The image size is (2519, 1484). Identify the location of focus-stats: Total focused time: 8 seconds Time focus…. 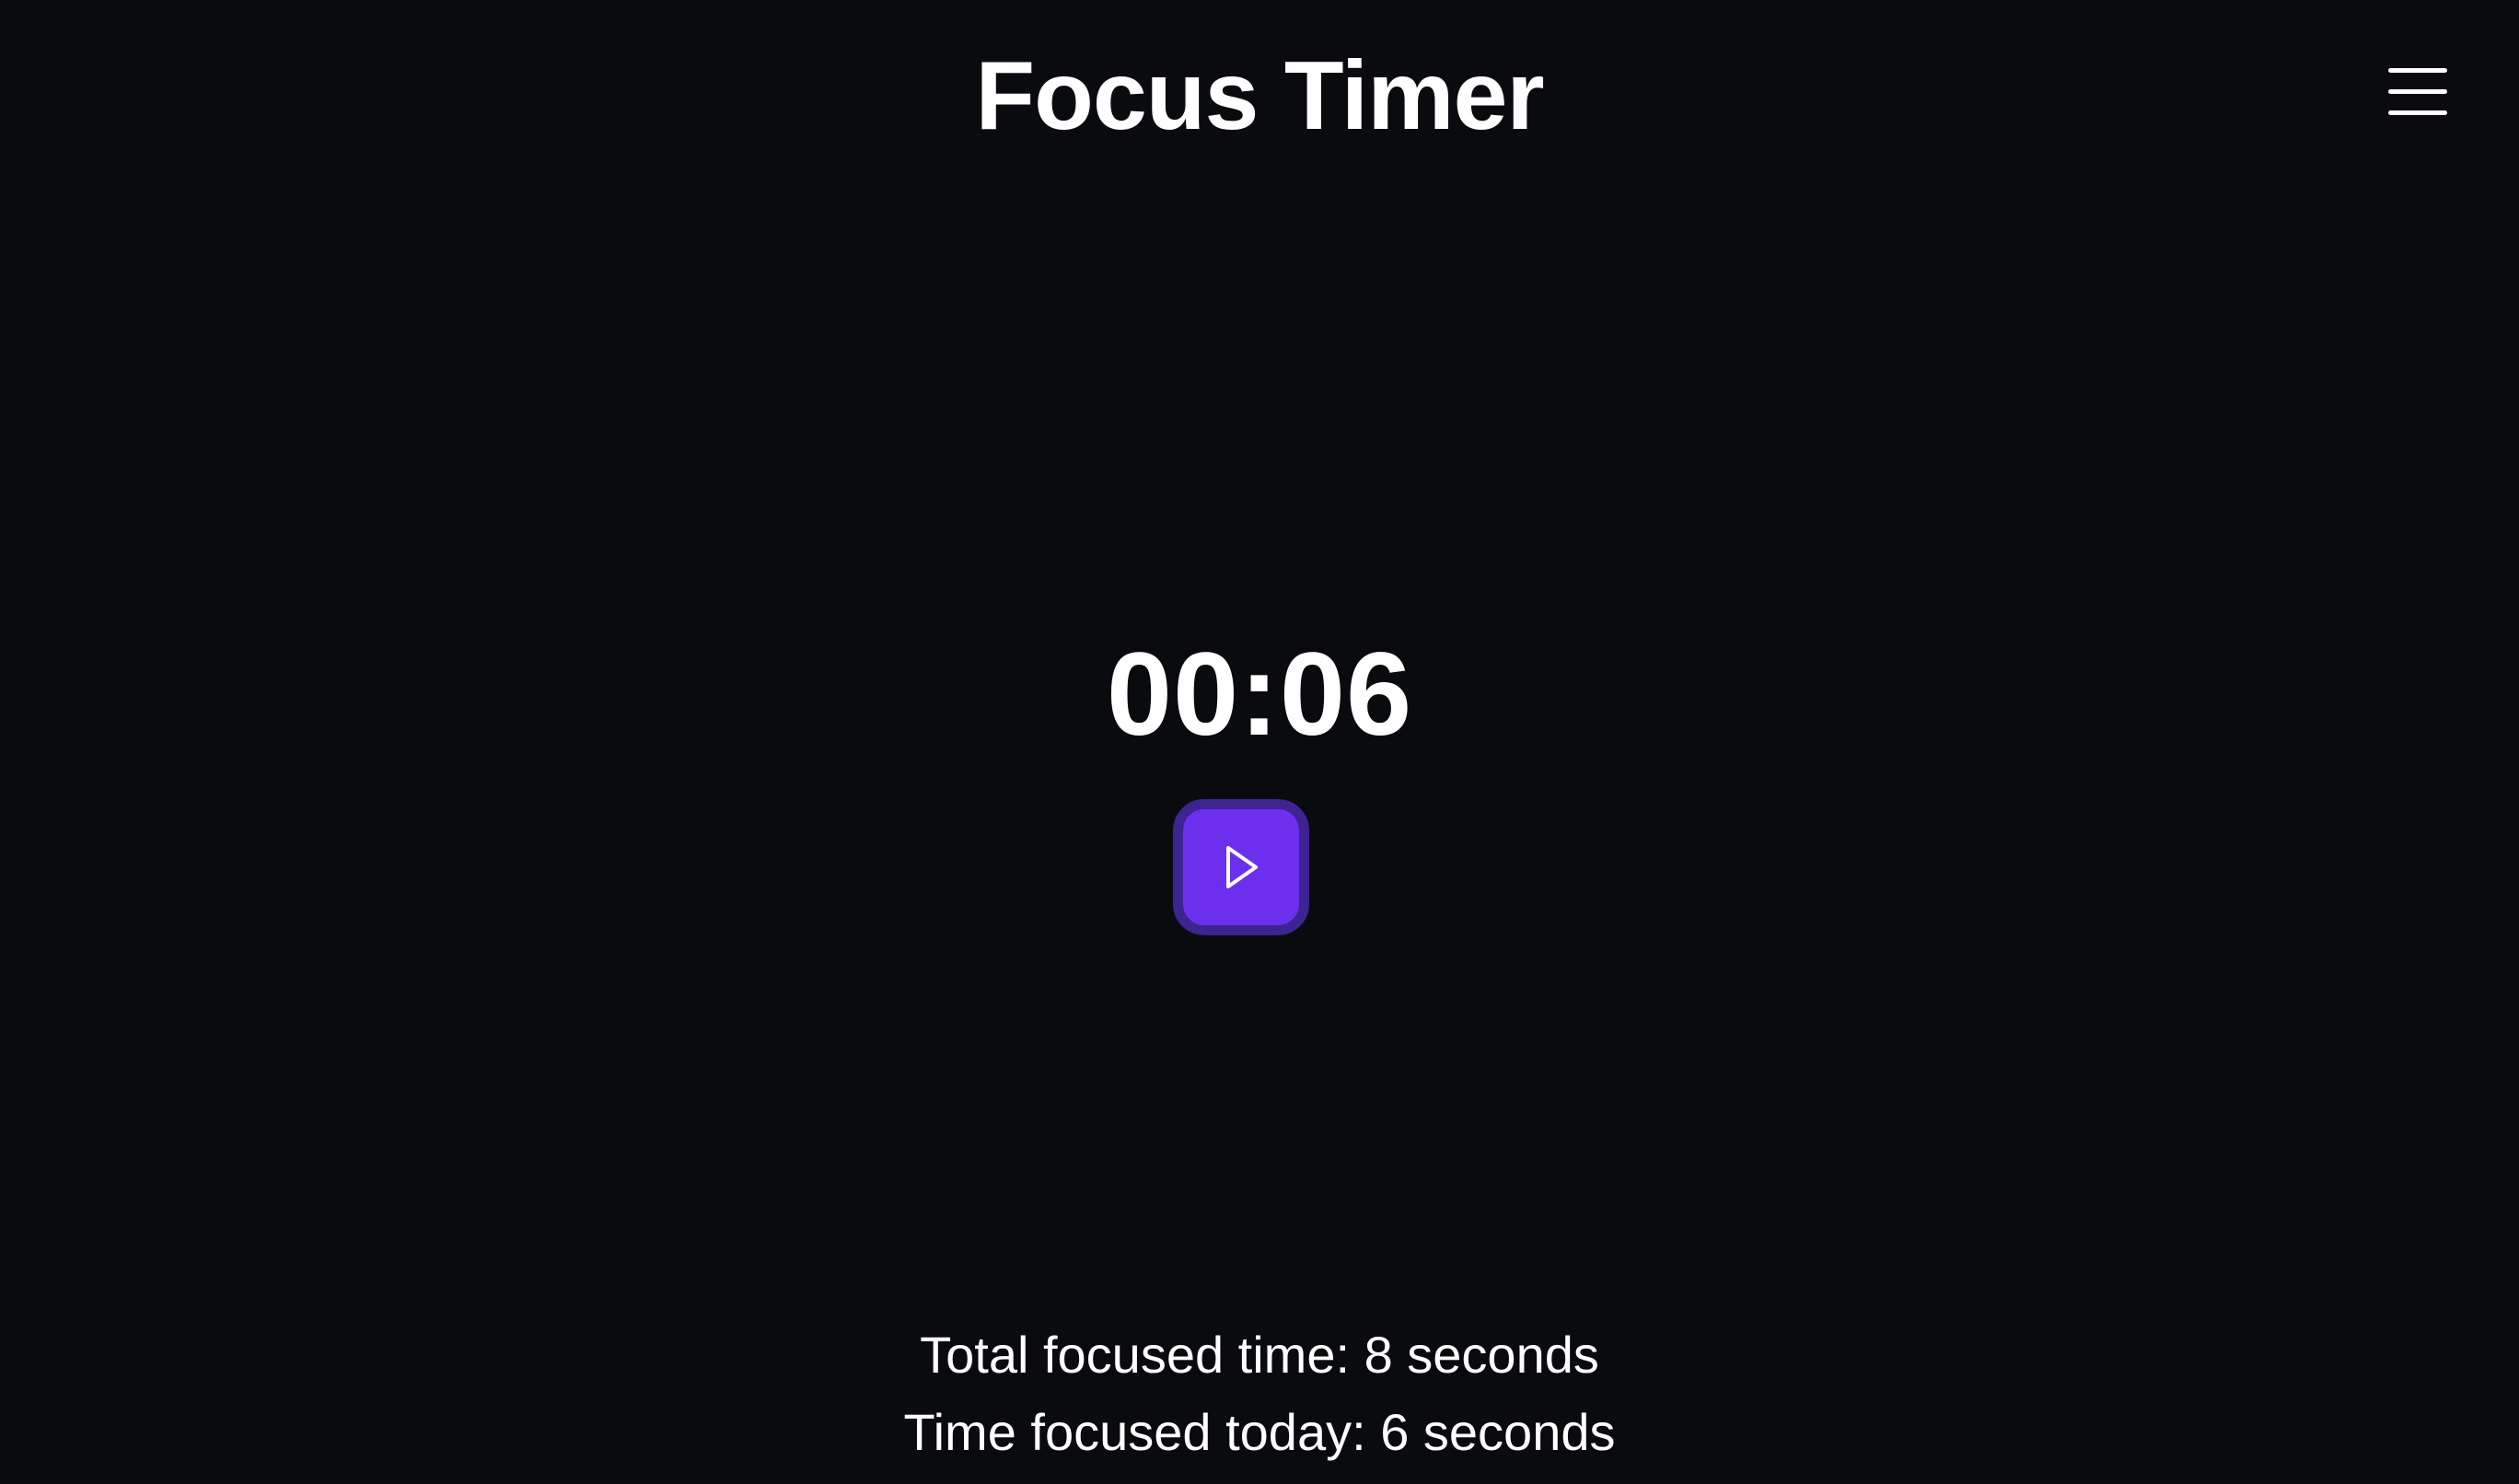
(1259, 1393).